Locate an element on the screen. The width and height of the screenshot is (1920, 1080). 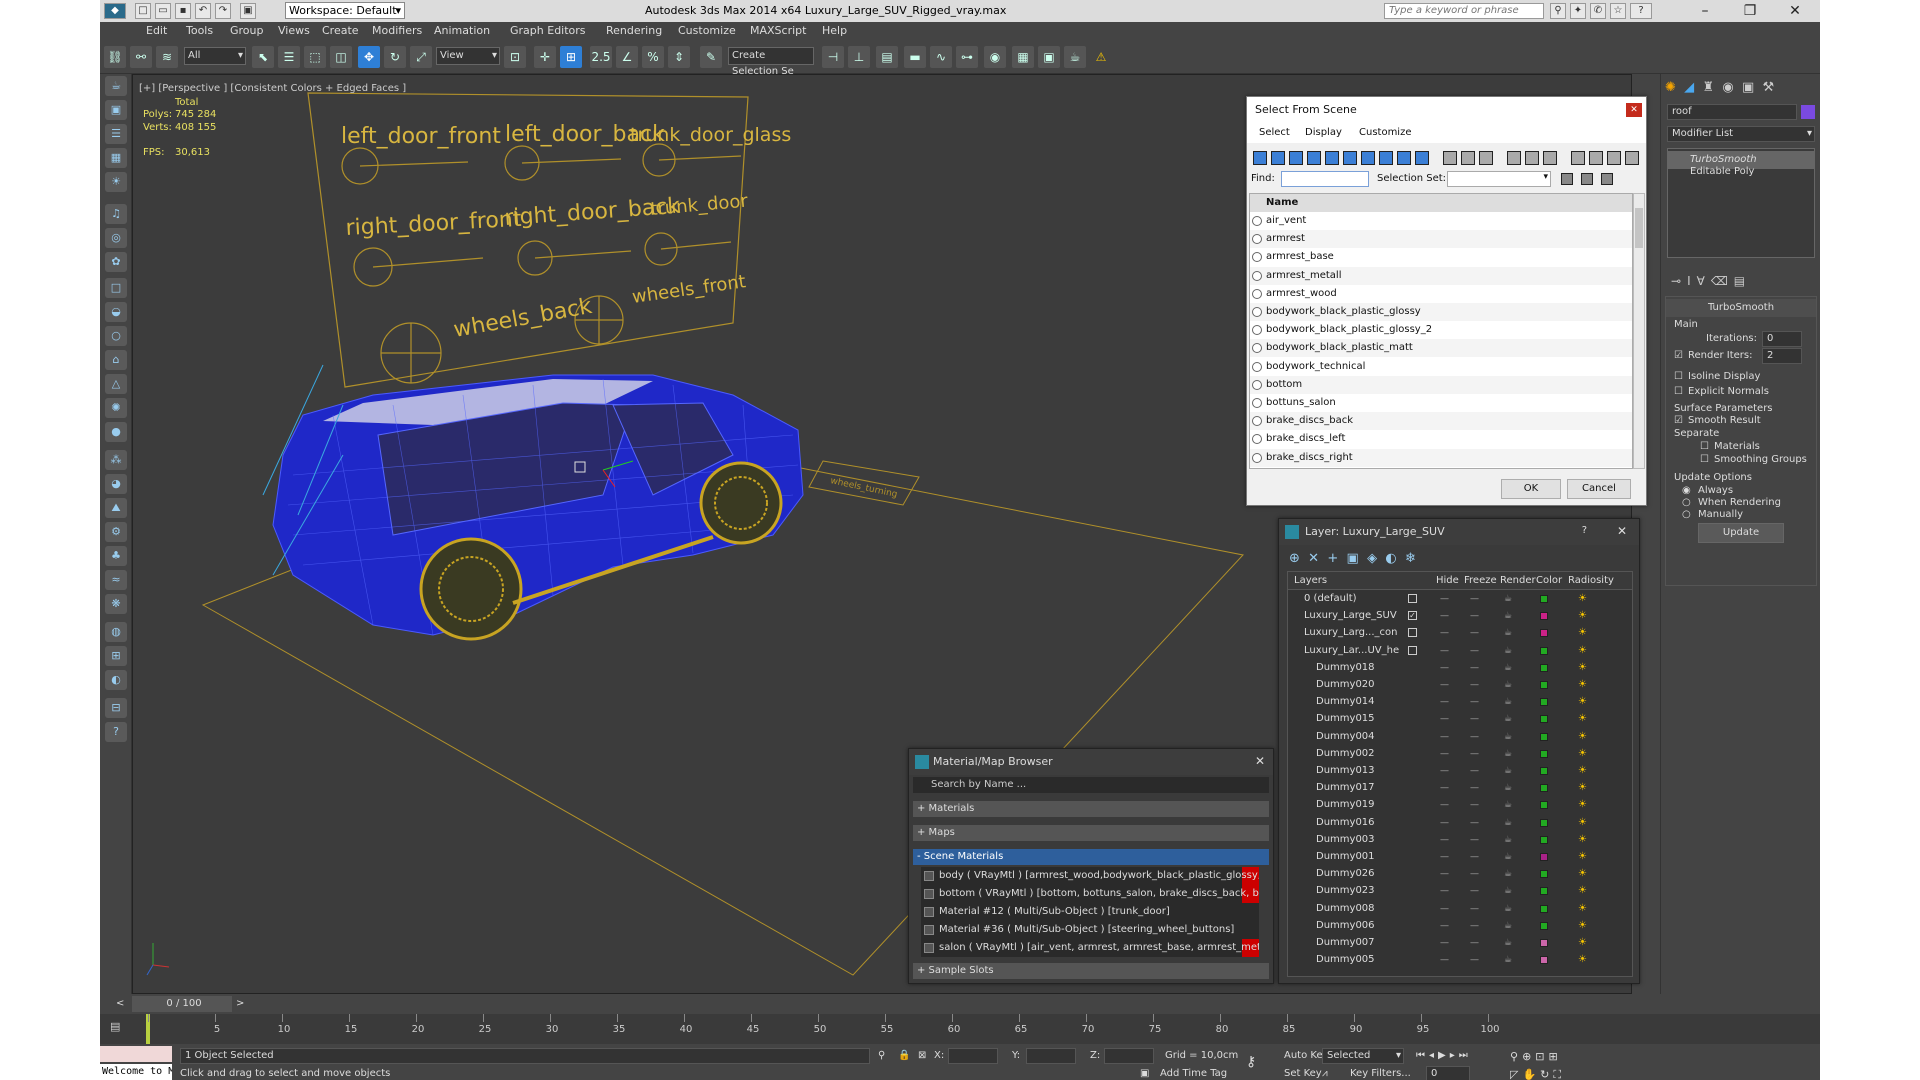
ref-coord-dropdown: View ▾ is located at coordinates (468, 56).